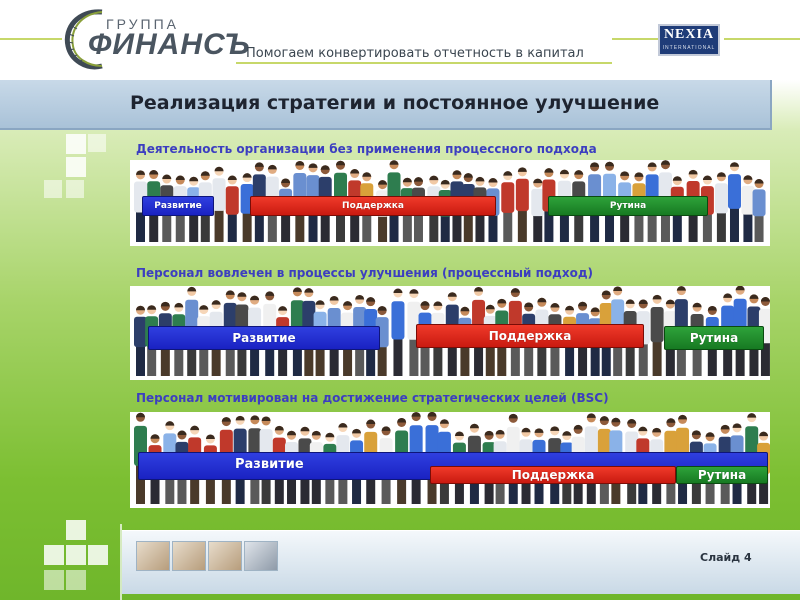 The image size is (800, 600). I want to click on band-routine-3: Рутина, so click(722, 475).